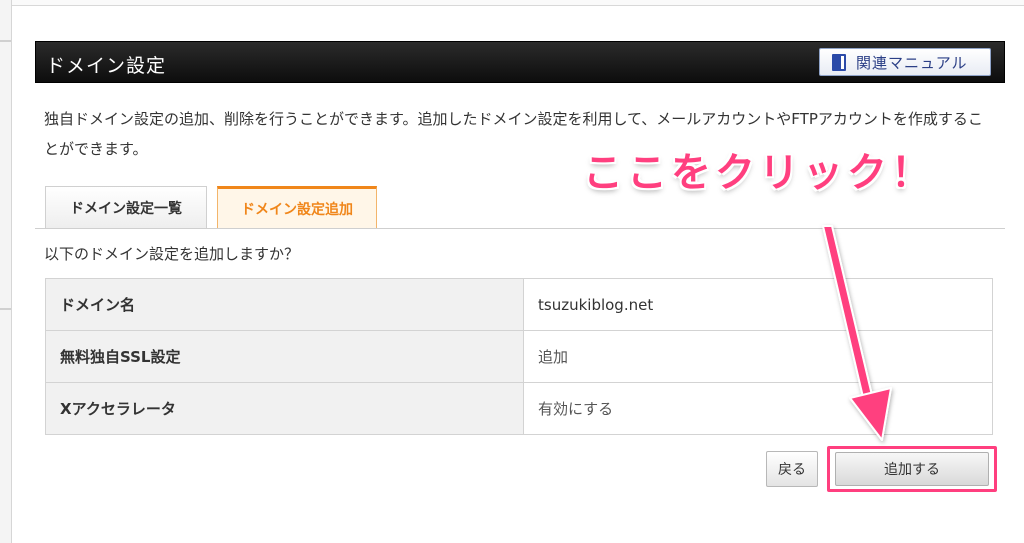  I want to click on book-icon, so click(839, 62).